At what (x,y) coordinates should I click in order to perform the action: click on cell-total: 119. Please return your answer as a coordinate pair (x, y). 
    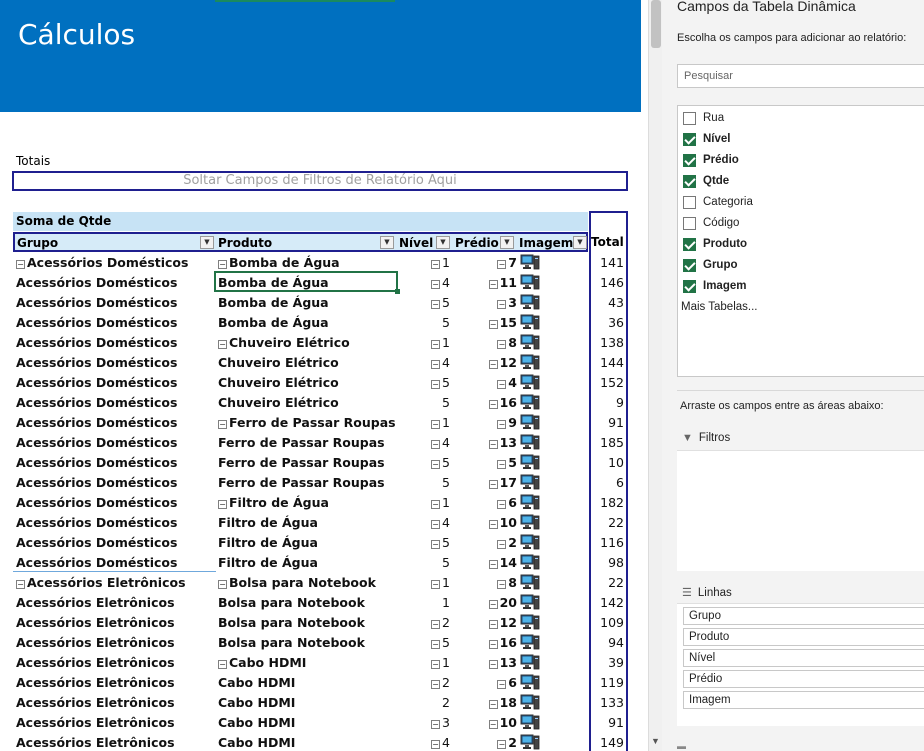
    Looking at the image, I should click on (607, 682).